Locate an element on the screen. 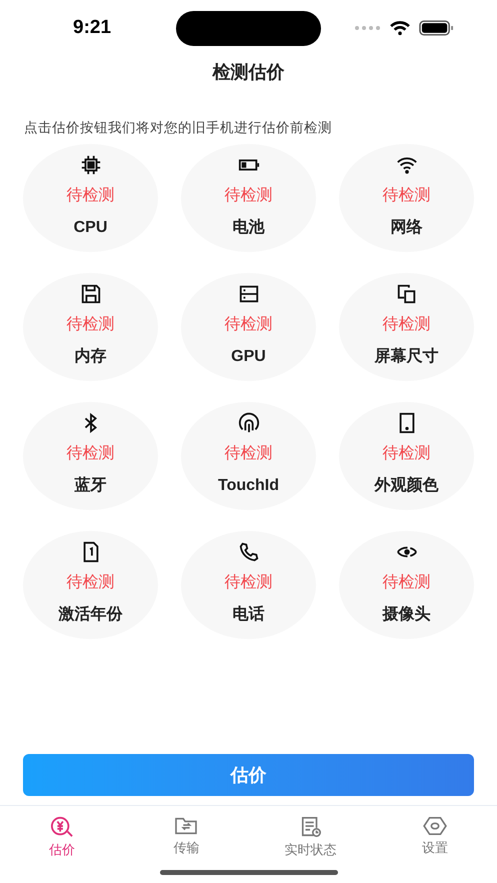  check-label: 网络 is located at coordinates (406, 228).